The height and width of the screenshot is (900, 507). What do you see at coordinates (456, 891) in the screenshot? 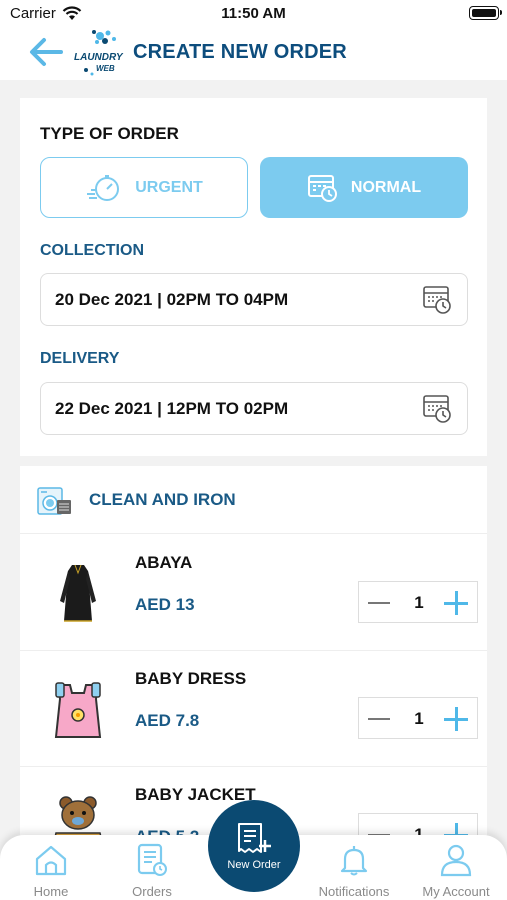
I see `tab-account-label: My Account` at bounding box center [456, 891].